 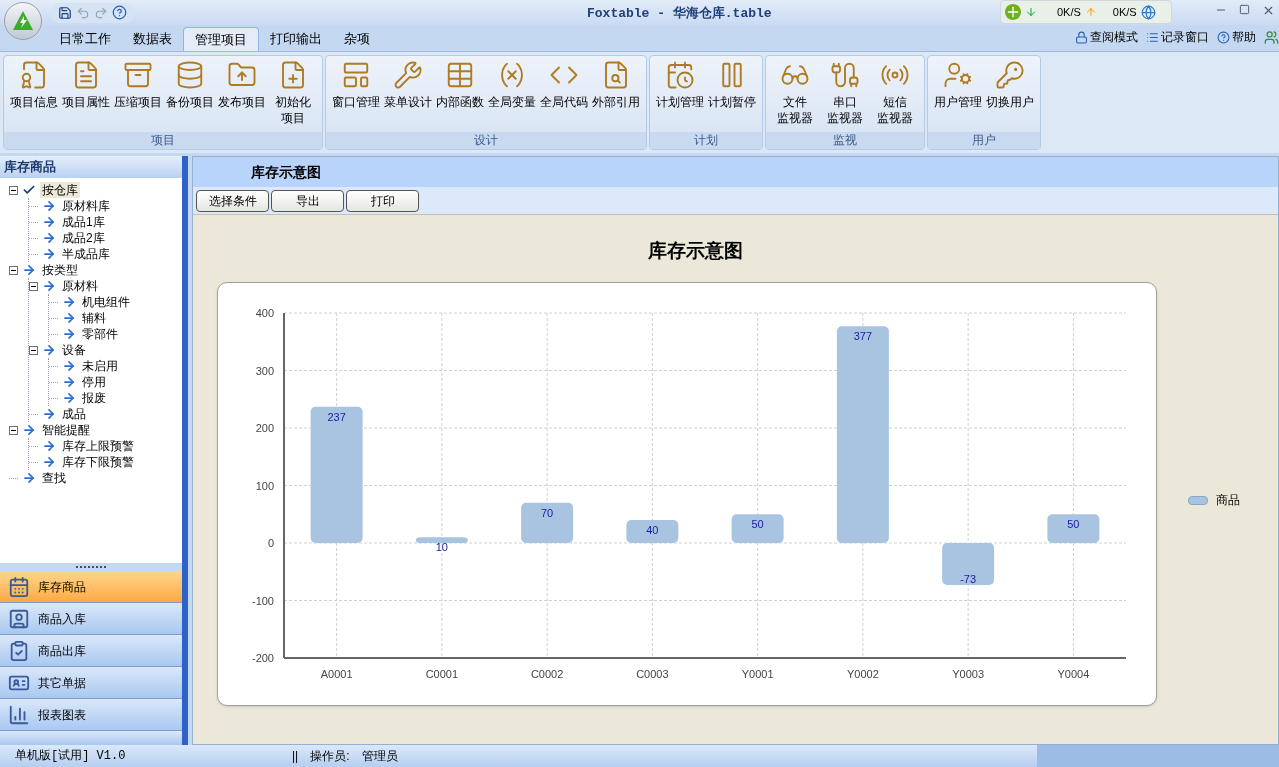 I want to click on splitter-grip, so click(x=91, y=567).